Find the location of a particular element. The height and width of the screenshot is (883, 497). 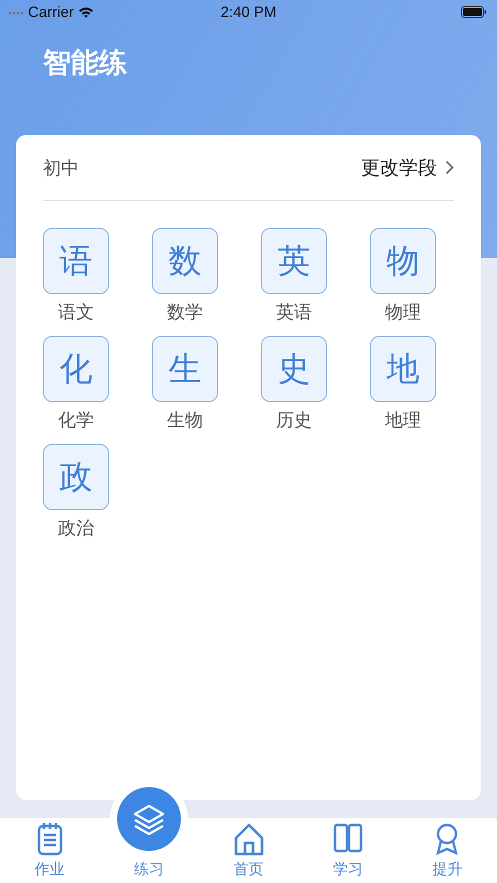

subject-tile: 史 is located at coordinates (294, 369).